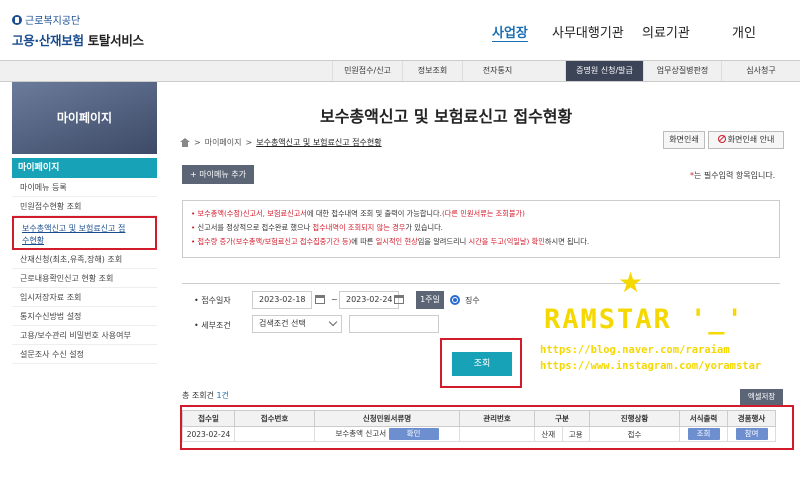 Image resolution: width=800 pixels, height=477 pixels. I want to click on cell-date: 2023-02-24, so click(208, 434).